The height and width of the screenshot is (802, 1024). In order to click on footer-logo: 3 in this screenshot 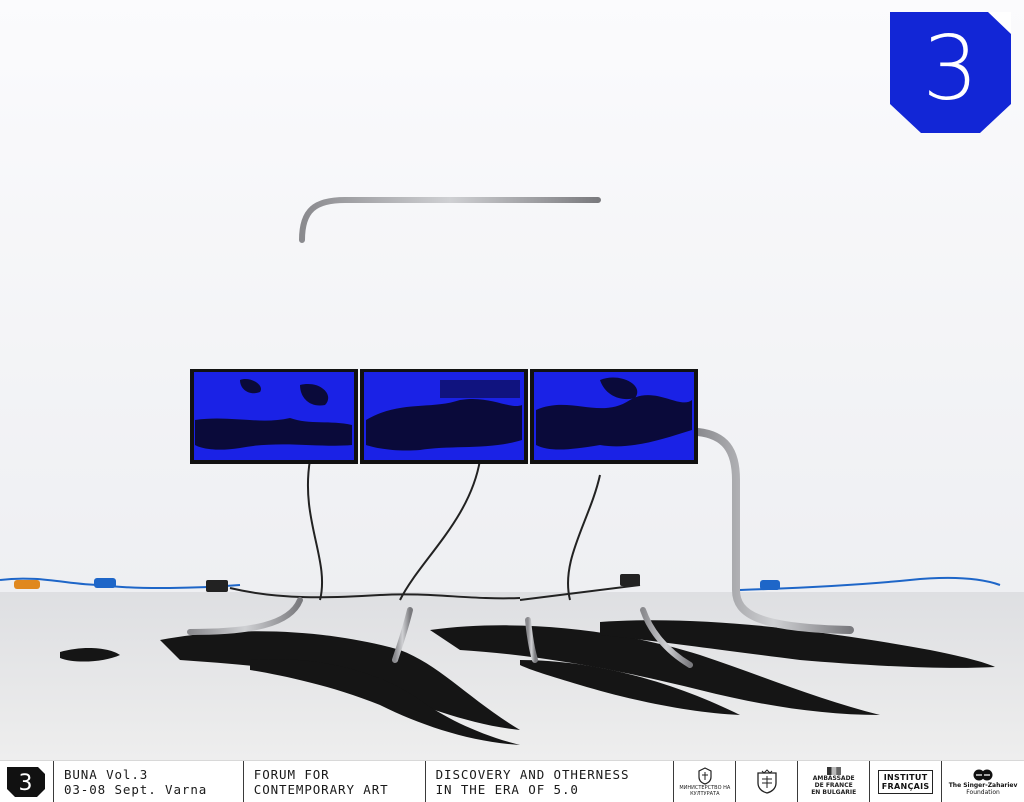, I will do `click(27, 781)`.